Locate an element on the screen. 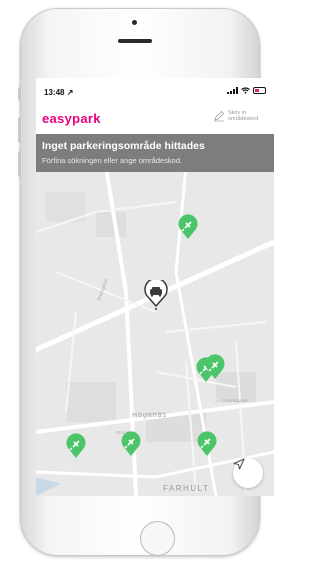 The image size is (320, 562). battery-icon is located at coordinates (259, 90).